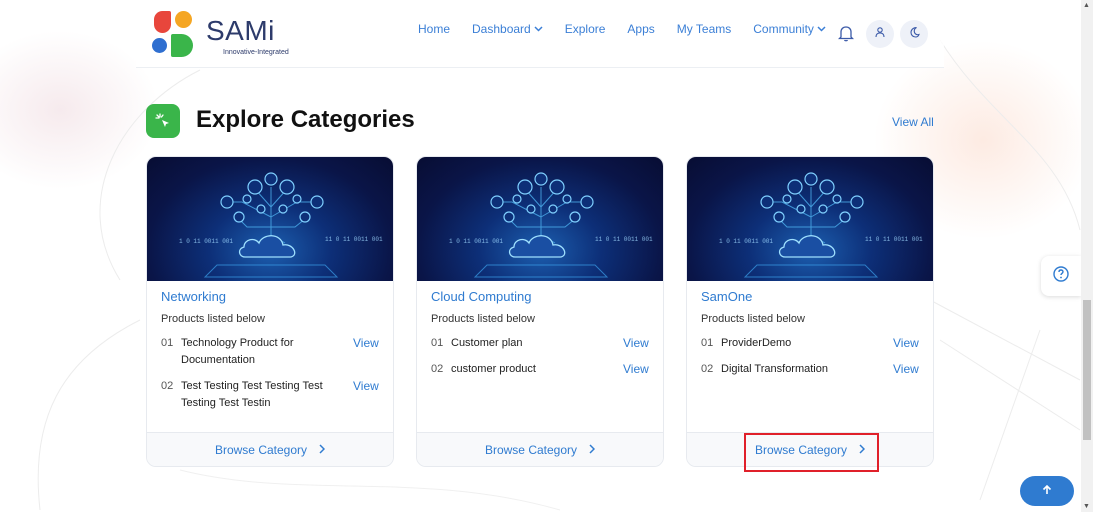  I want to click on nav-apps: Apps, so click(640, 29).